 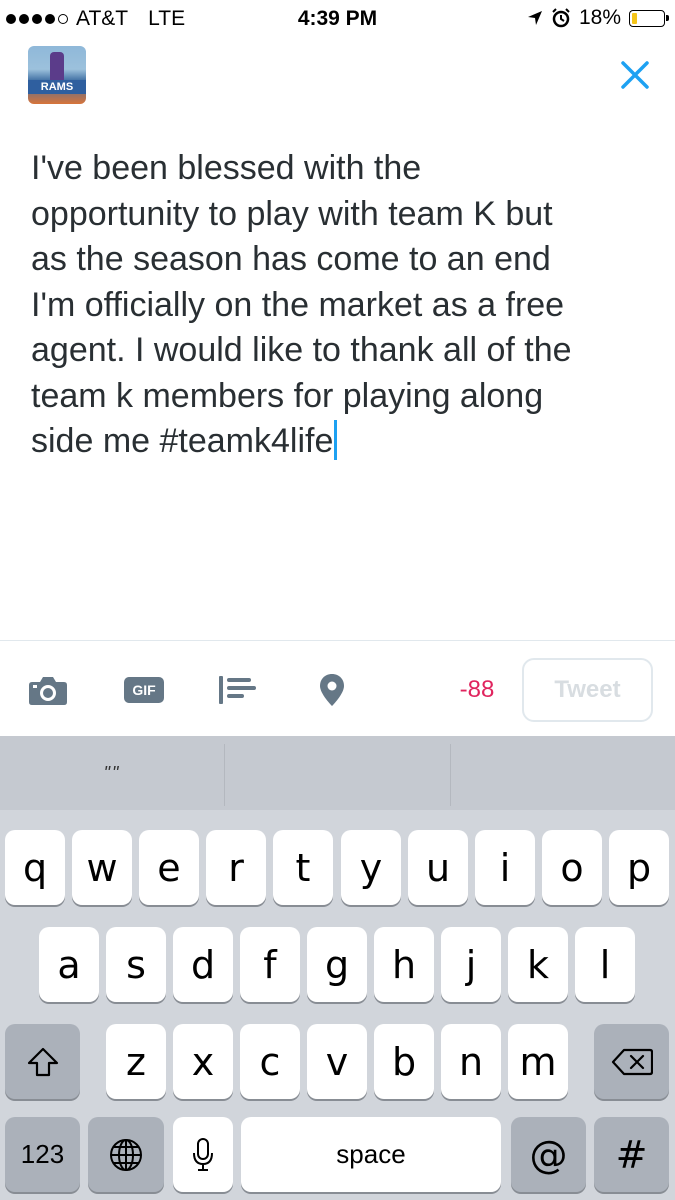 I want to click on key-y: y, so click(x=371, y=867).